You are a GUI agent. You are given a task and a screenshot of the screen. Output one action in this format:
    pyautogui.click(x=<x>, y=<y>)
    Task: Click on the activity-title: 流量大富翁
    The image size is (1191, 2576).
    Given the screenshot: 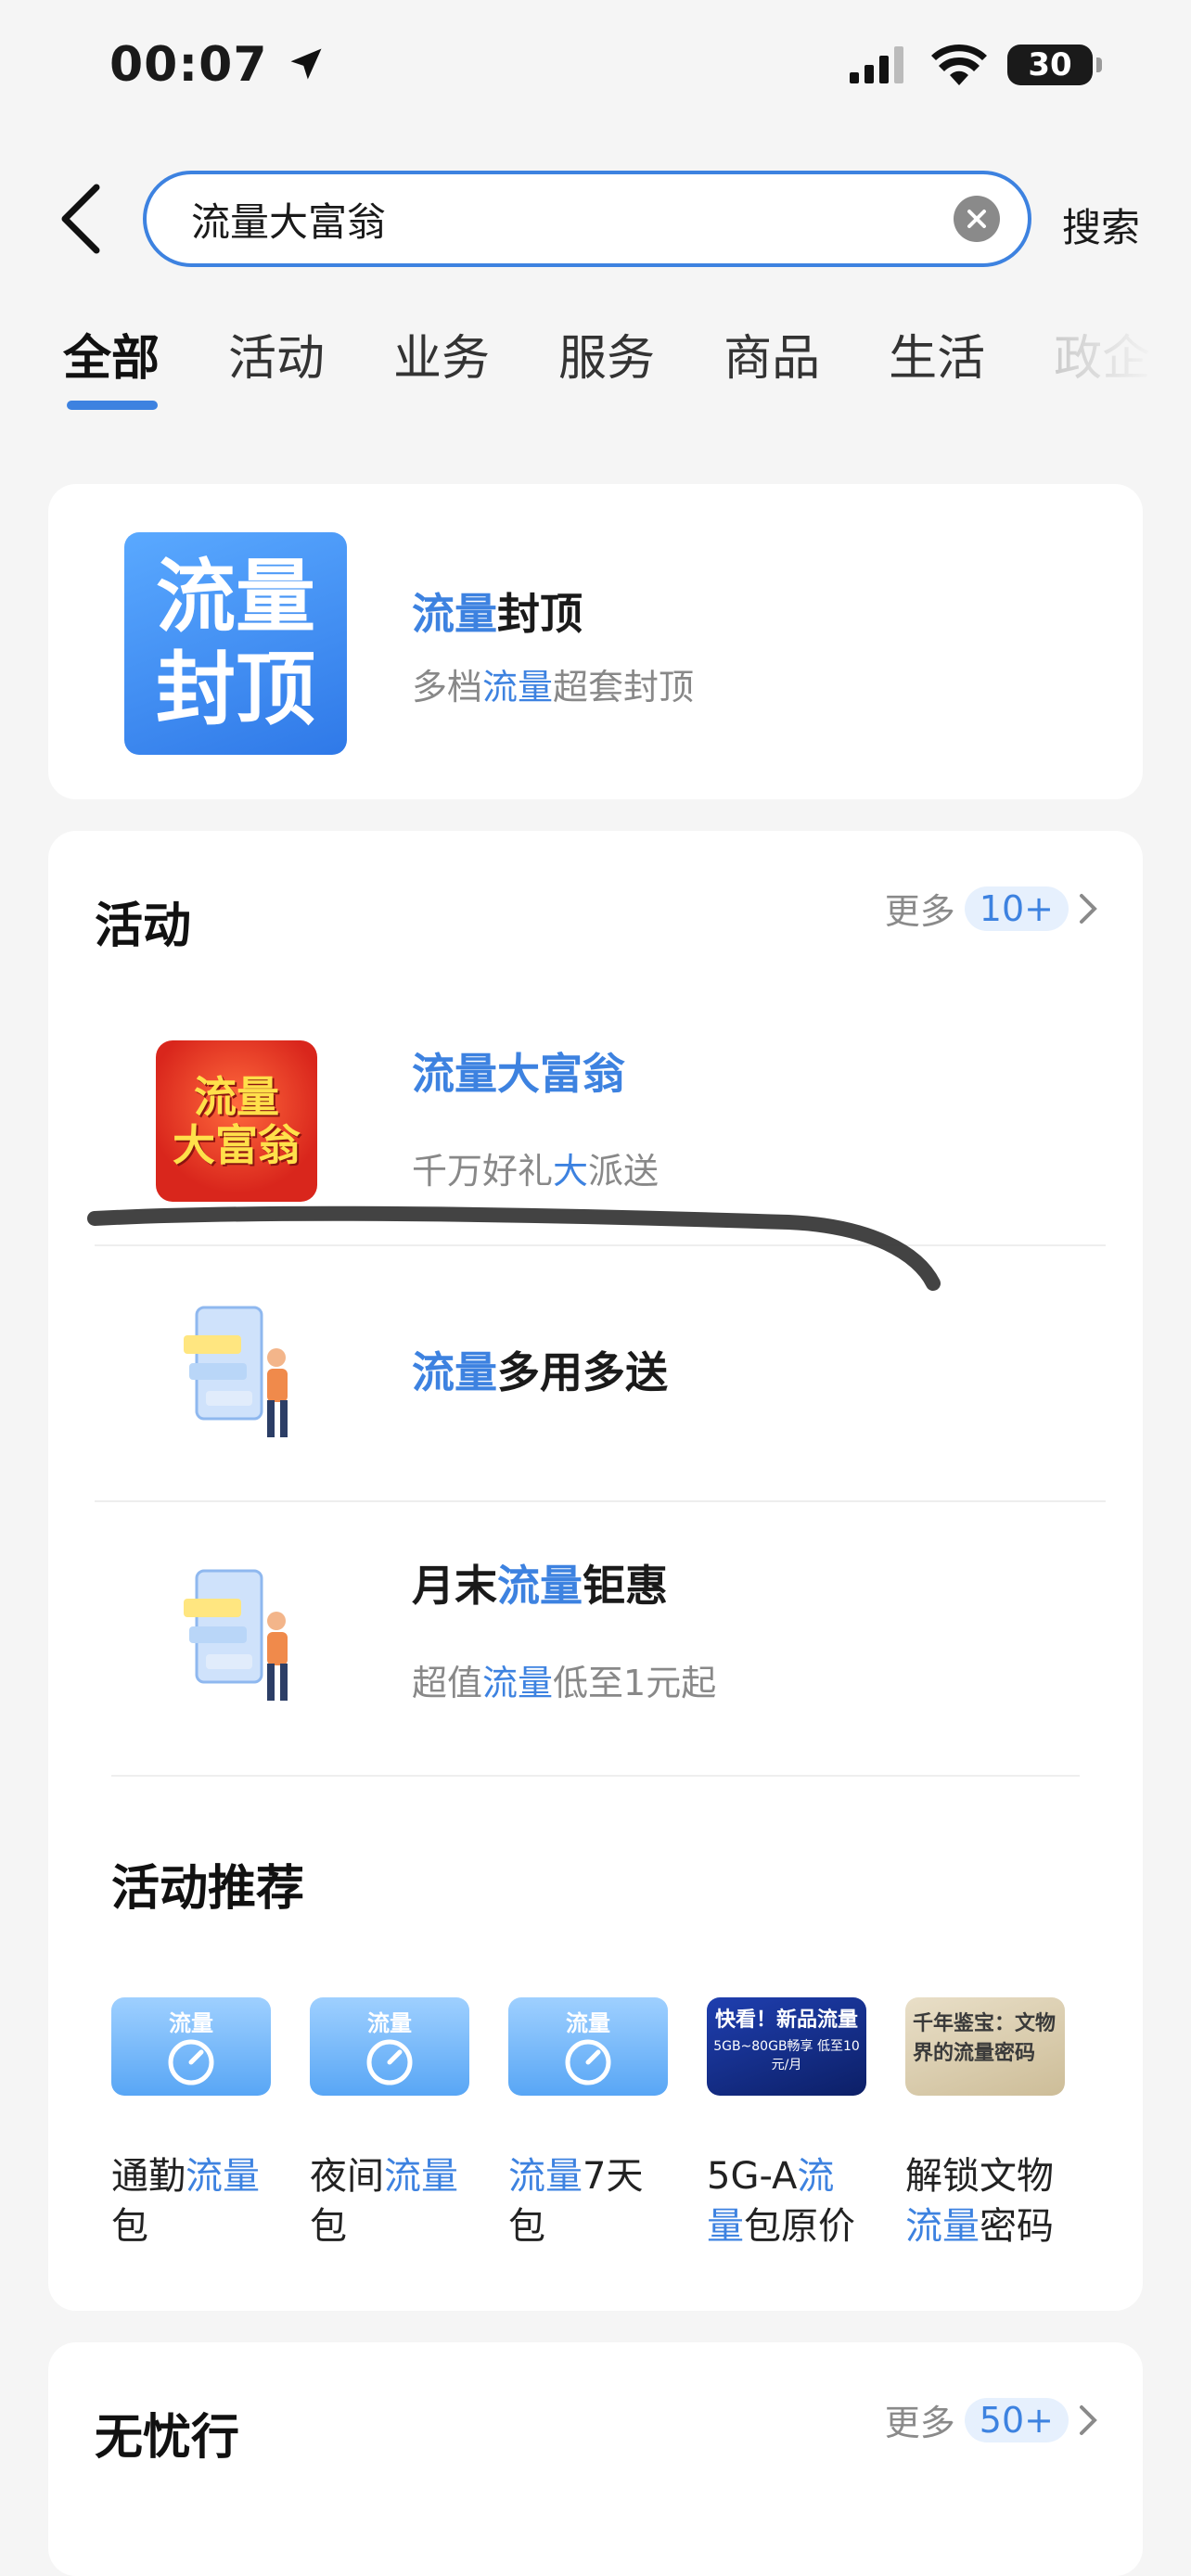 What is the action you would take?
    pyautogui.click(x=519, y=1074)
    